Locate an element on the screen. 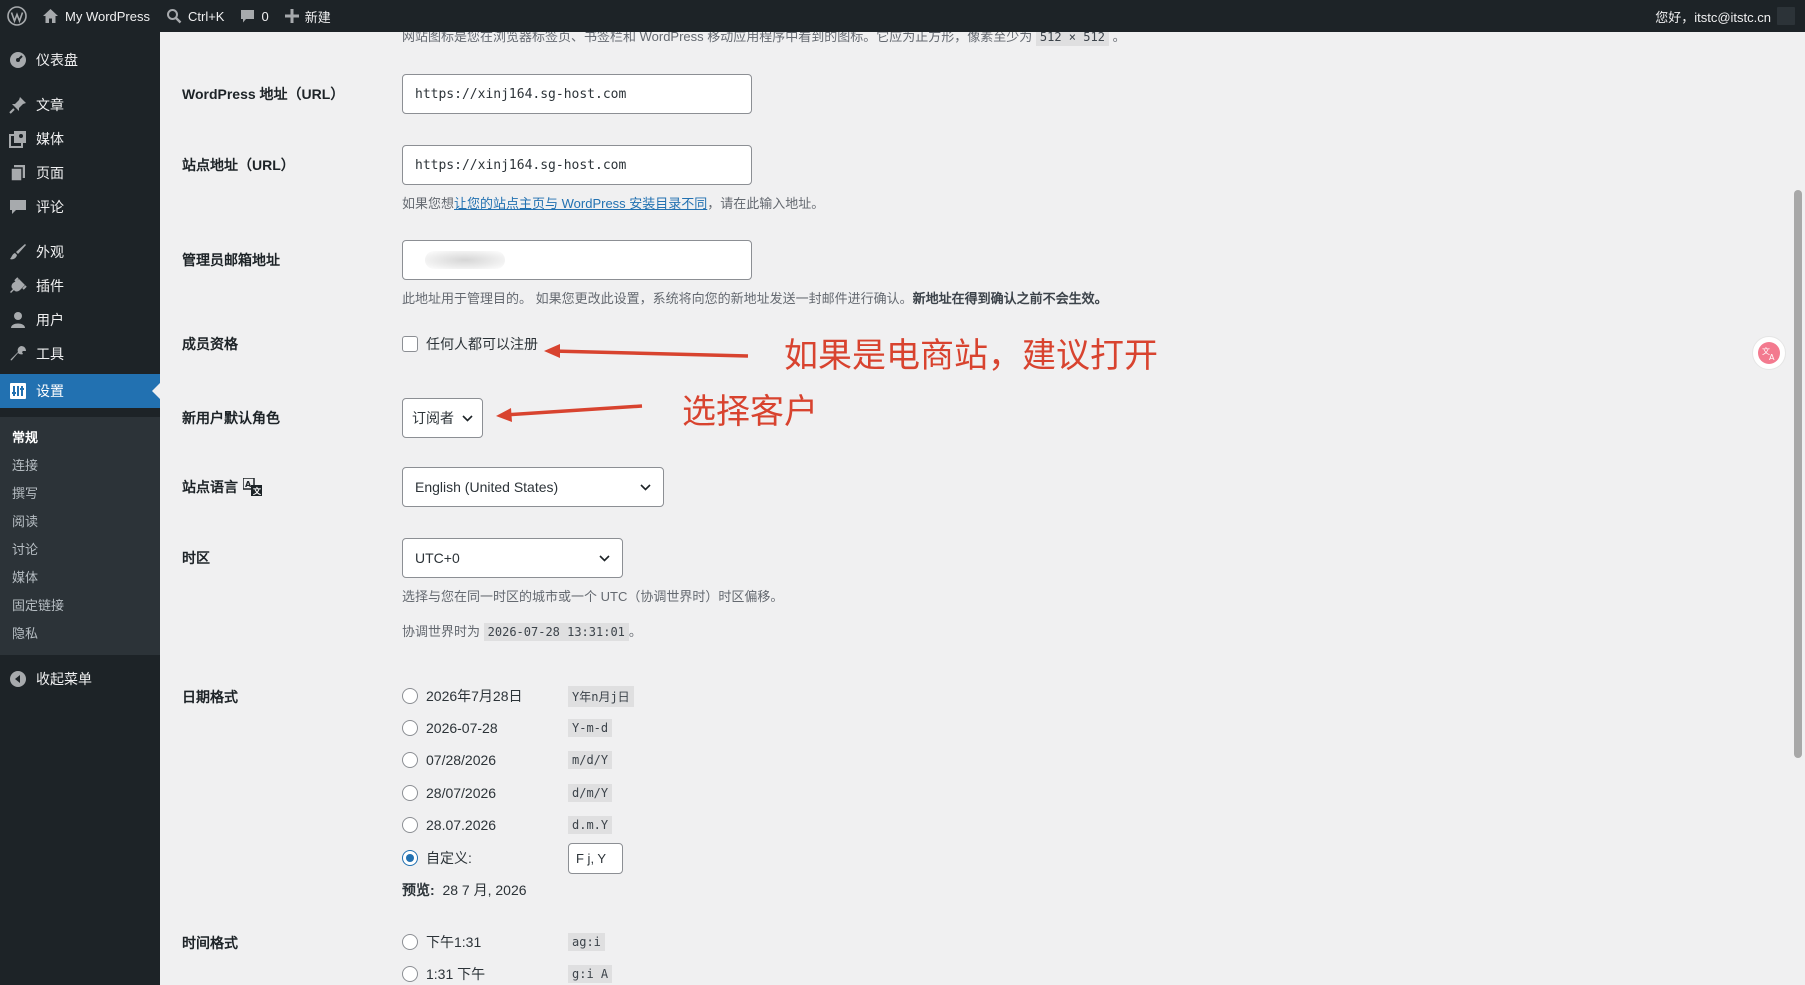 This screenshot has height=985, width=1805. user-icon is located at coordinates (18, 320).